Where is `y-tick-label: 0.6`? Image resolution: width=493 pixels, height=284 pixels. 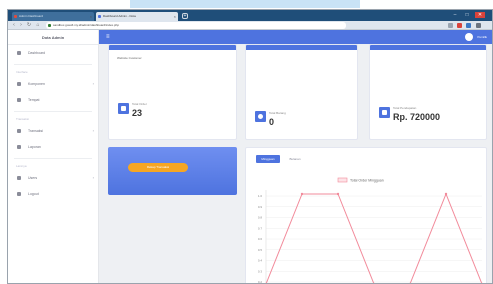
y-tick-label: 0.6 is located at coordinates (260, 239).